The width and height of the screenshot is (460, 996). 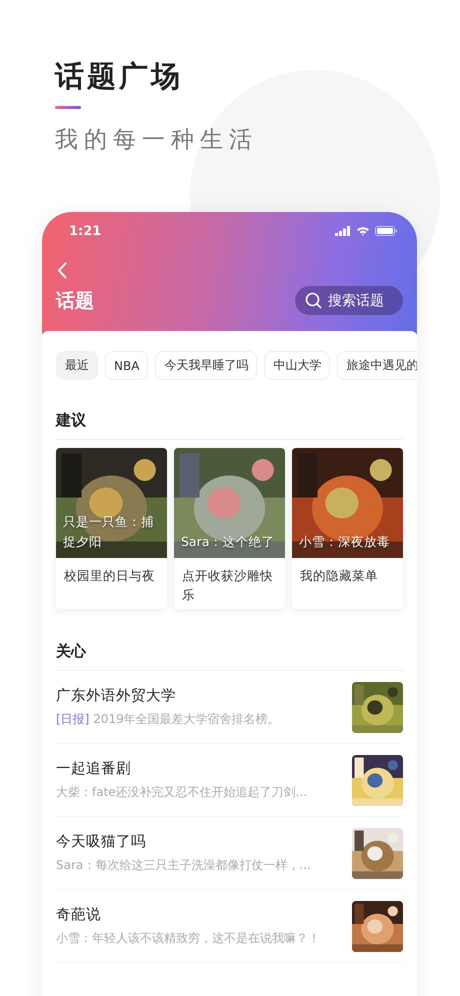 I want to click on topic-title: 今天吸猫了吗, so click(x=101, y=842).